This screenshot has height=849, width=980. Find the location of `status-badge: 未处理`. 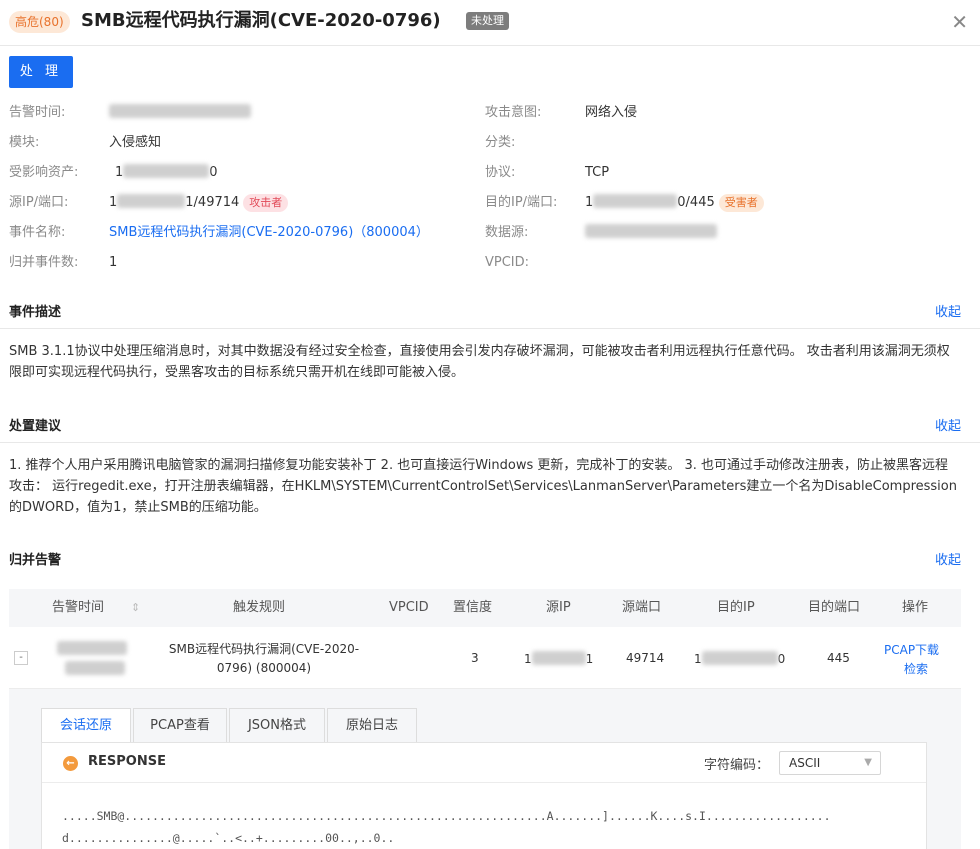

status-badge: 未处理 is located at coordinates (487, 21).